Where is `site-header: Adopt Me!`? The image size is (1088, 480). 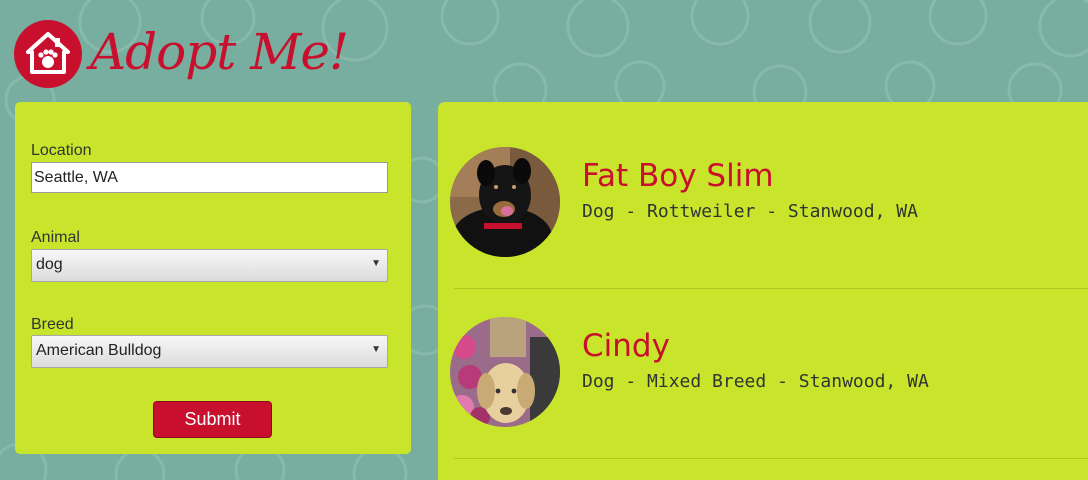
site-header: Adopt Me! is located at coordinates (181, 54).